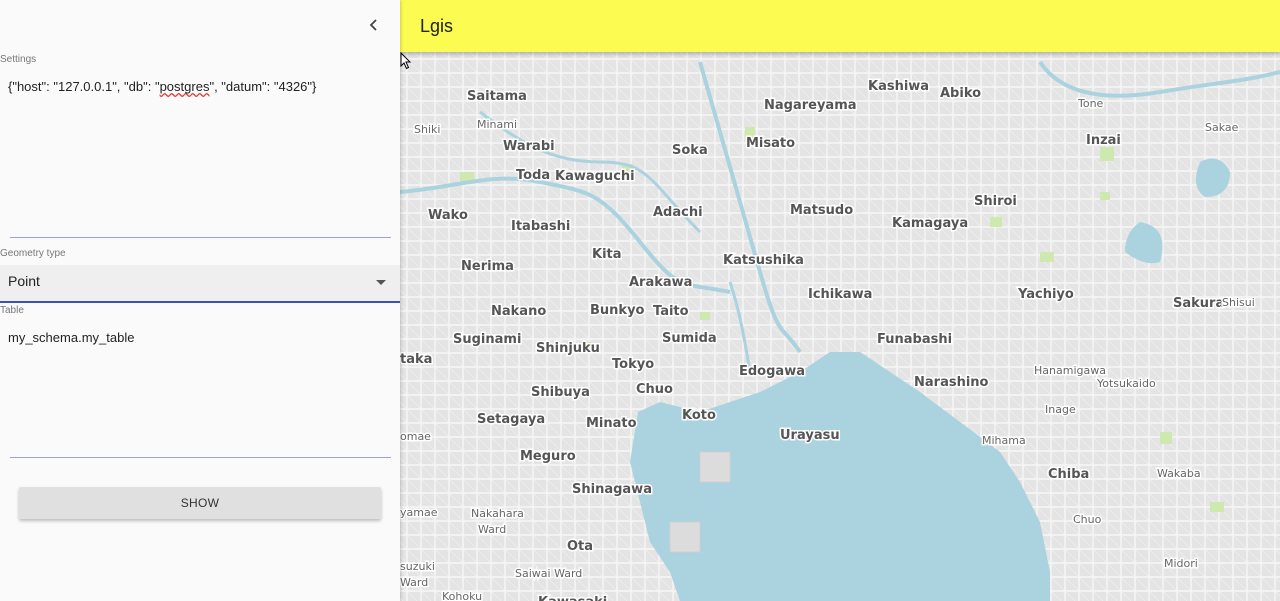 The width and height of the screenshot is (1280, 601). Describe the element at coordinates (540, 226) in the screenshot. I see `place-label: Itabashi` at that location.